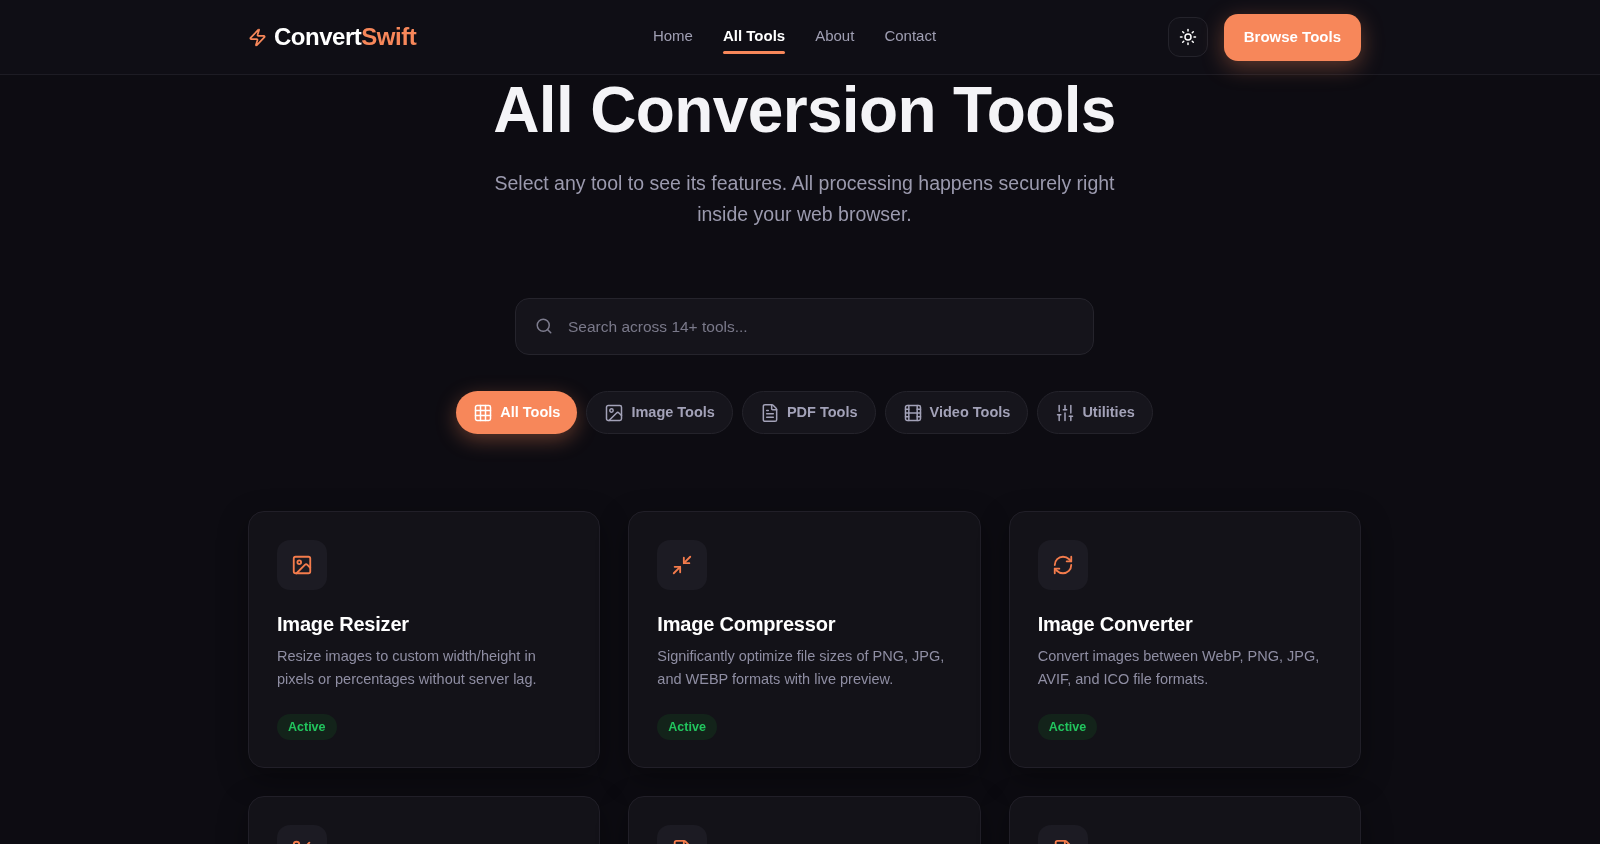 This screenshot has width=1600, height=844. Describe the element at coordinates (804, 110) in the screenshot. I see `page-title: All Conversion Tools` at that location.